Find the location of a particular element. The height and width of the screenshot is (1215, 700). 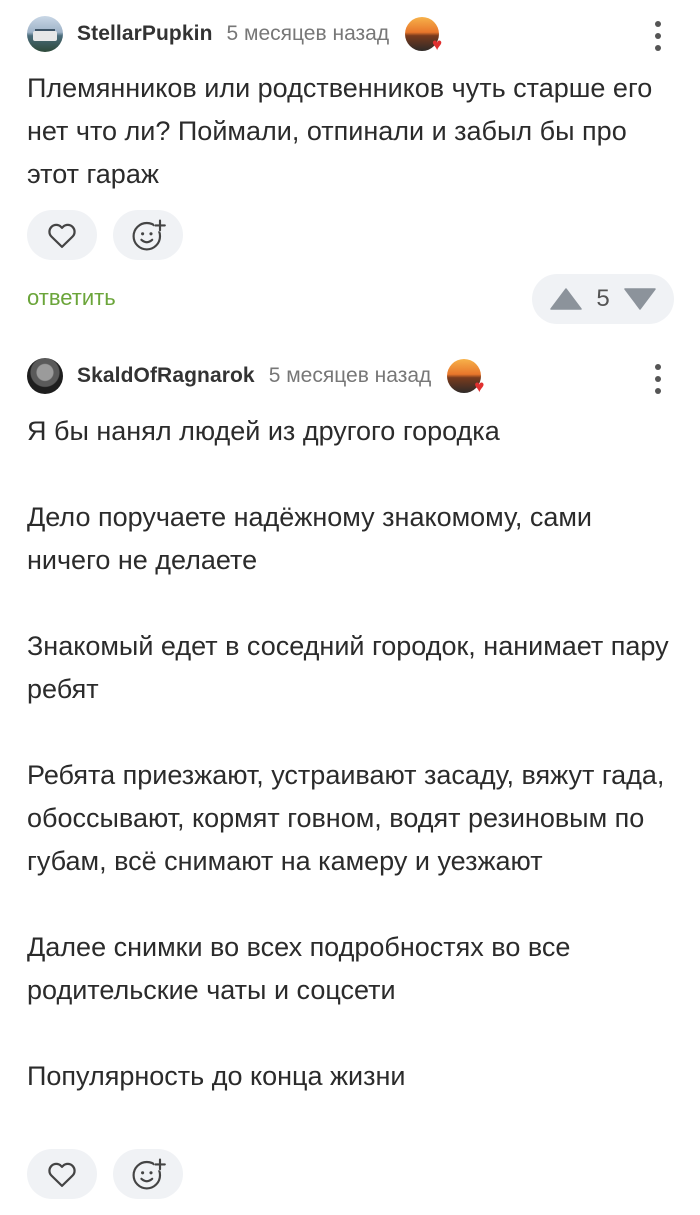

rating-count: 5 is located at coordinates (603, 298).